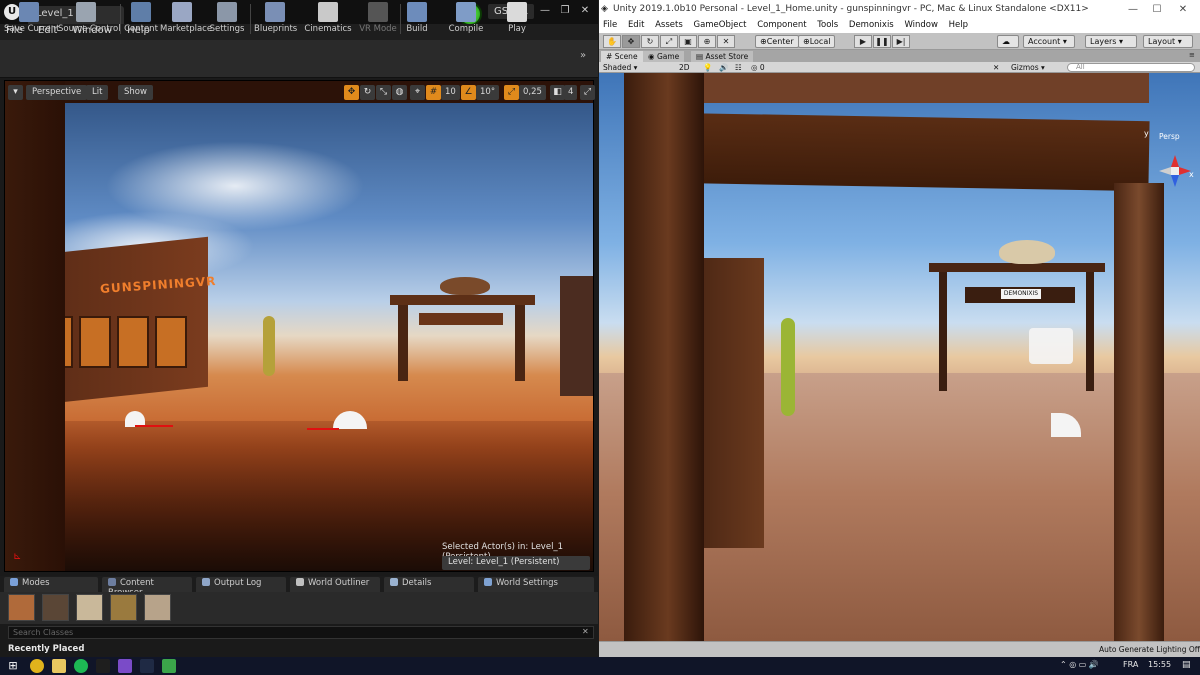 The image size is (1200, 675). What do you see at coordinates (620, 67) in the screenshot?
I see `shading-mode-dropdown: Shaded ▾` at bounding box center [620, 67].